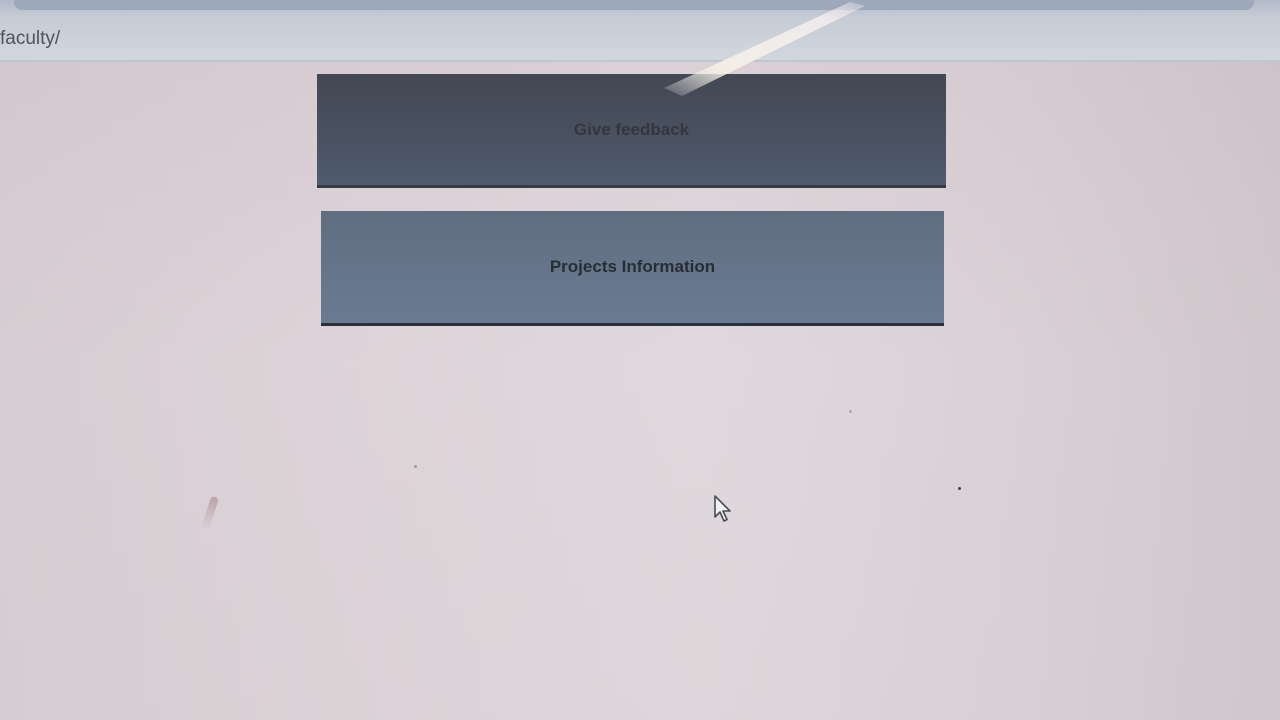 The image size is (1280, 720). I want to click on give-feedback-label: Give feedback, so click(631, 129).